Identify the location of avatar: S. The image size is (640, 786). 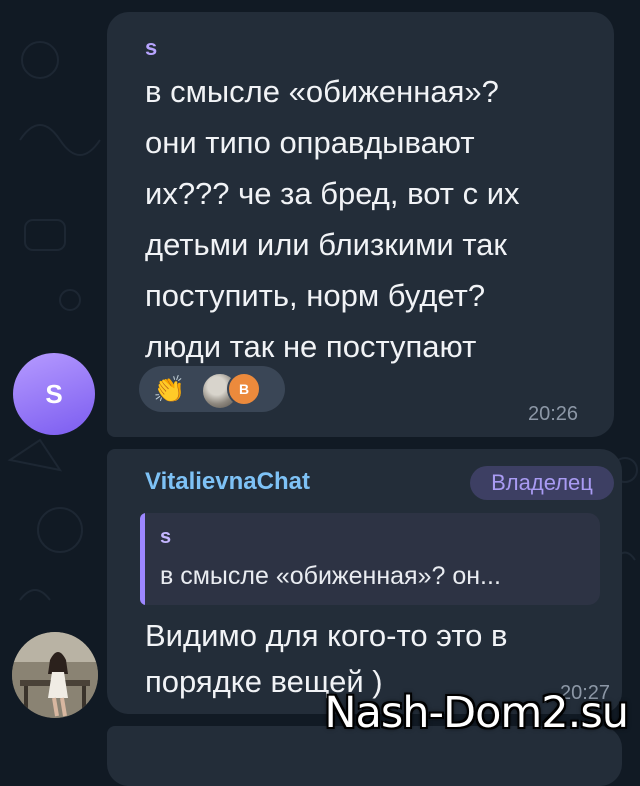
(54, 394).